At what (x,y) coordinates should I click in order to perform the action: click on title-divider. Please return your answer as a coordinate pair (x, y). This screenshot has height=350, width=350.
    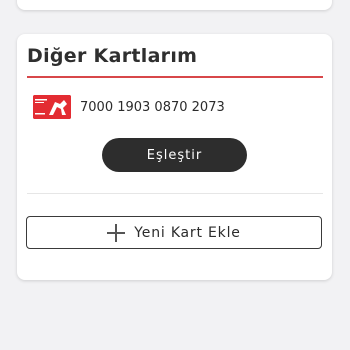
    Looking at the image, I should click on (175, 77).